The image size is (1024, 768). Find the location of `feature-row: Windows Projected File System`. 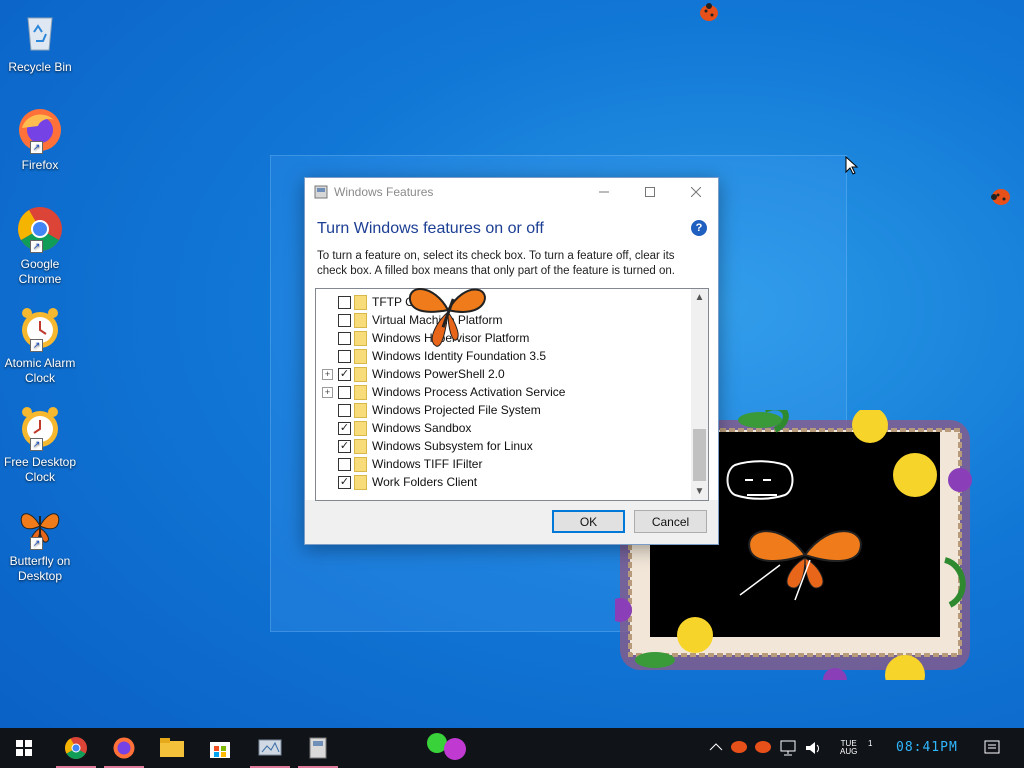

feature-row: Windows Projected File System is located at coordinates (502, 410).